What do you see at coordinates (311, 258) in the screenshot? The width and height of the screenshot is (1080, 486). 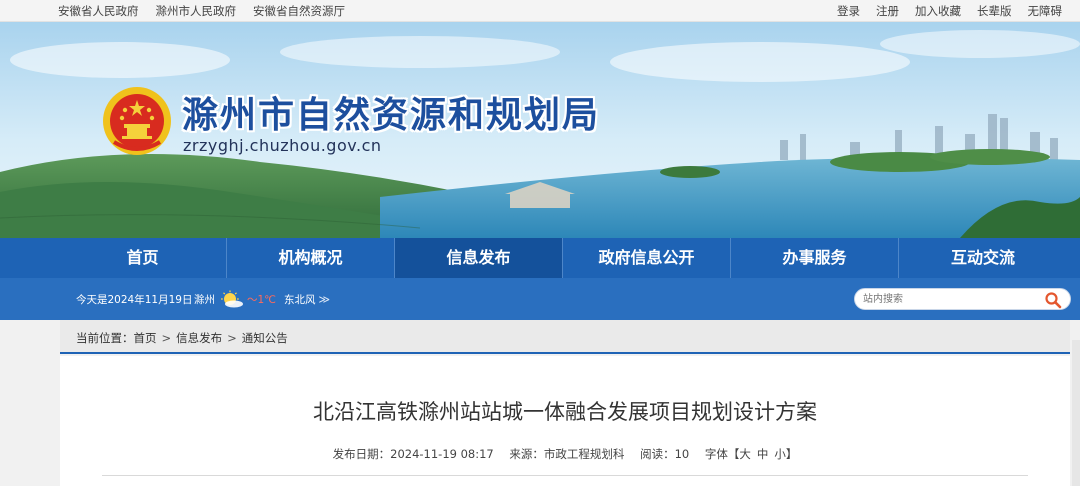 I see `nav-organization: 机构概况` at bounding box center [311, 258].